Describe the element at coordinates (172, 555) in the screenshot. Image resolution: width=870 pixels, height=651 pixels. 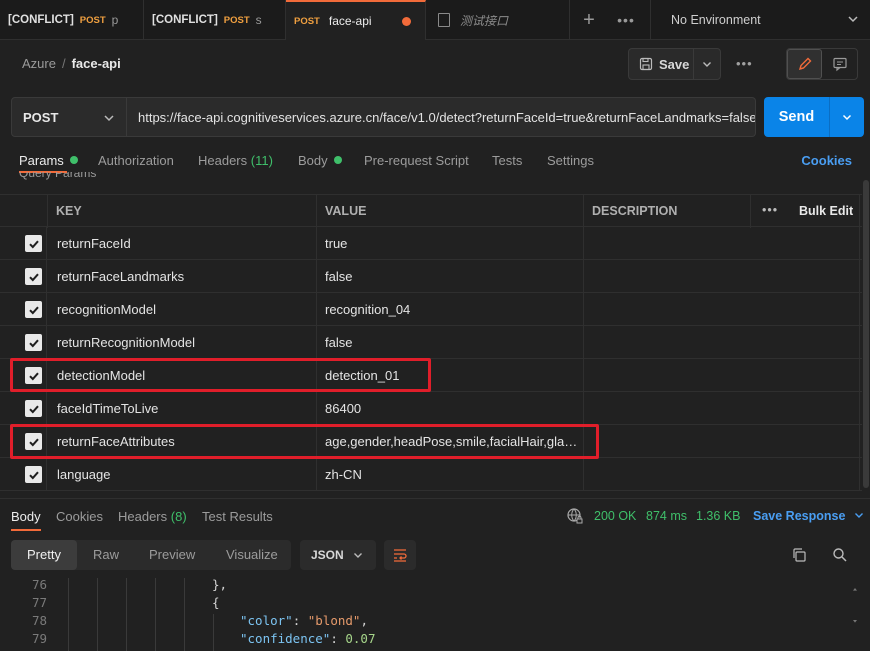
I see `format-preview: Preview` at that location.